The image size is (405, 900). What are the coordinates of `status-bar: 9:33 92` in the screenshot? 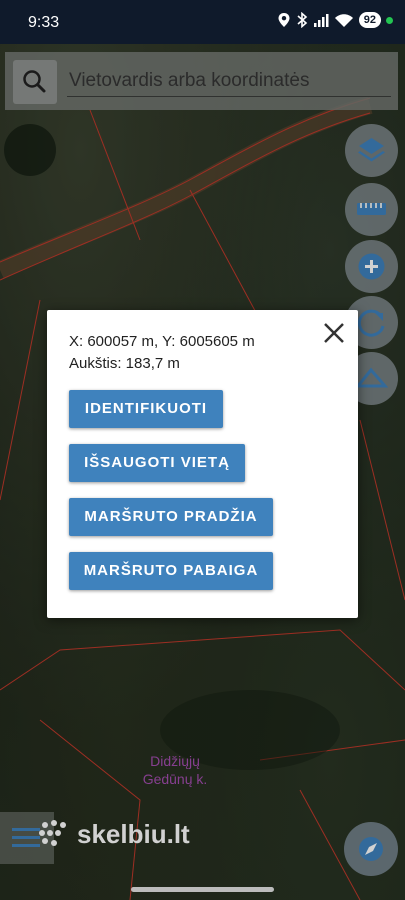 It's located at (202, 22).